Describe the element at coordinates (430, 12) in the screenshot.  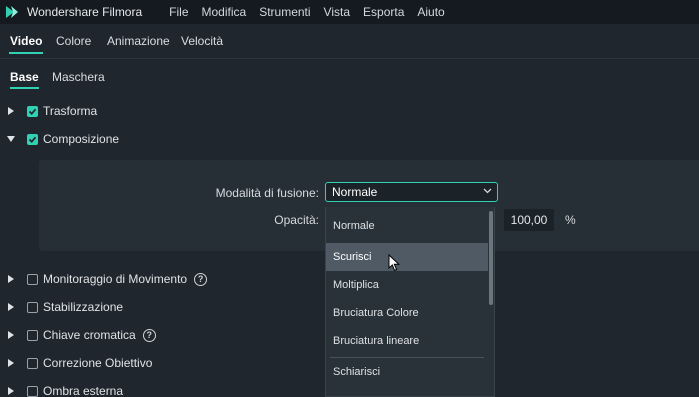
I see `menu-aiuto: Aiuto` at that location.